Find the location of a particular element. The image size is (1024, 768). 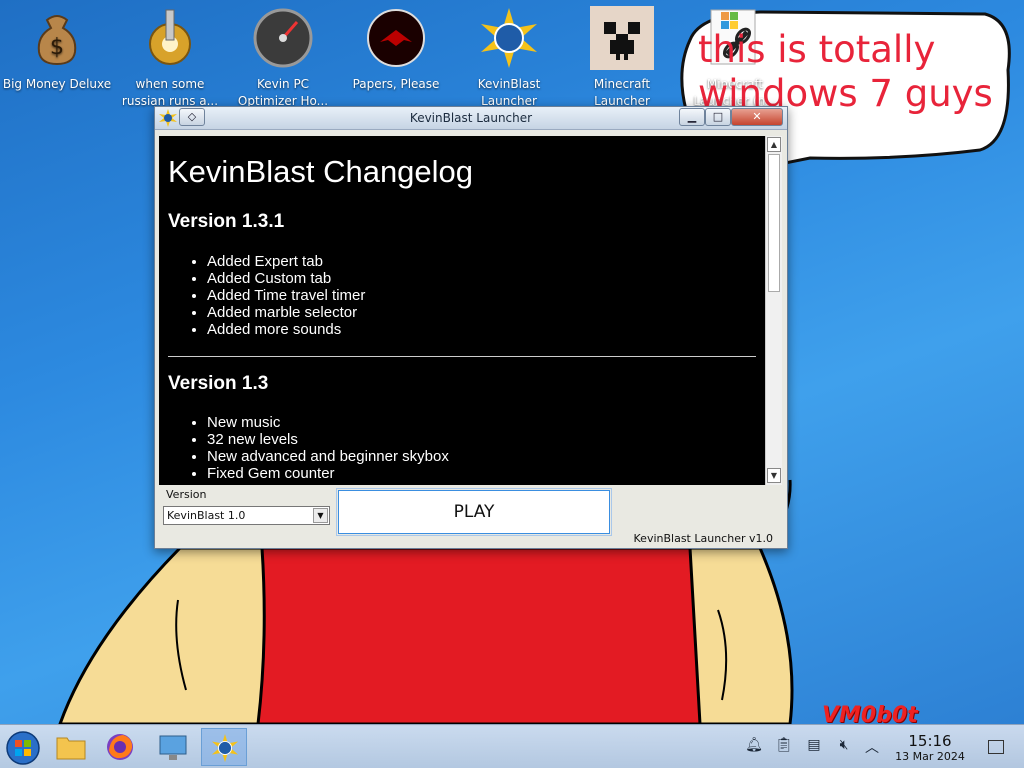

list-item: New advanced and beginner skybox is located at coordinates (328, 456).